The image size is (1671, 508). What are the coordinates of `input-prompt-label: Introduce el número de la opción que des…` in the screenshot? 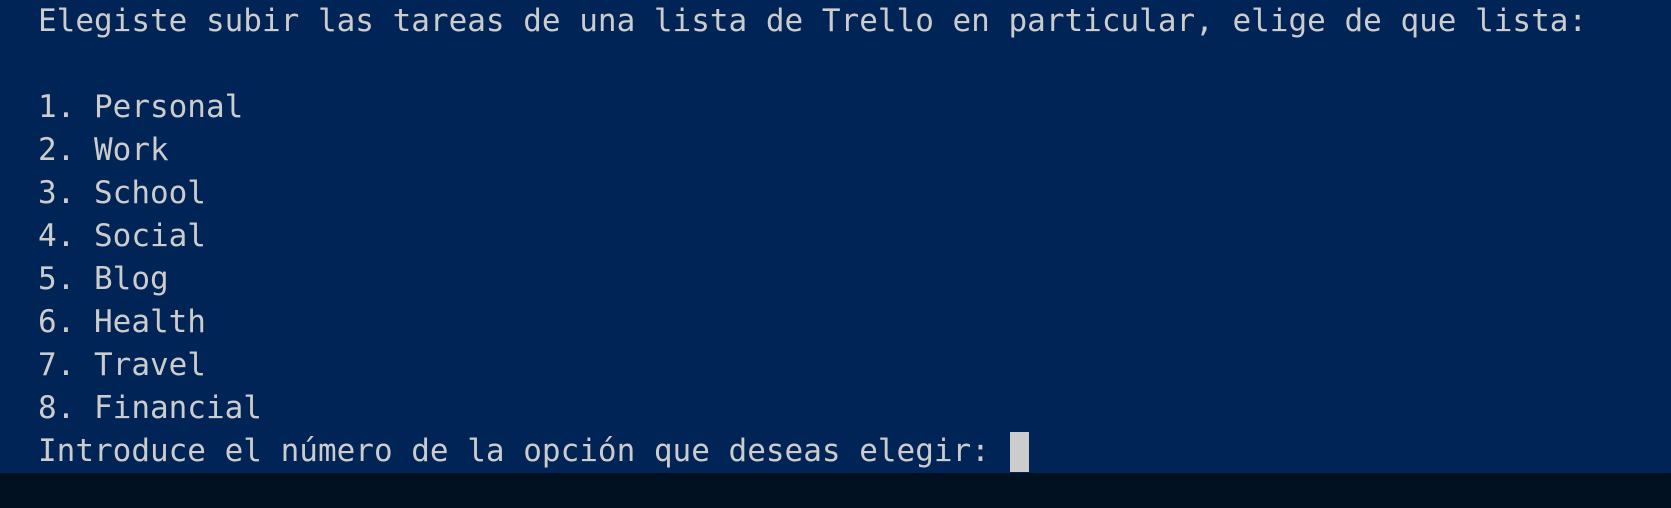 It's located at (523, 451).